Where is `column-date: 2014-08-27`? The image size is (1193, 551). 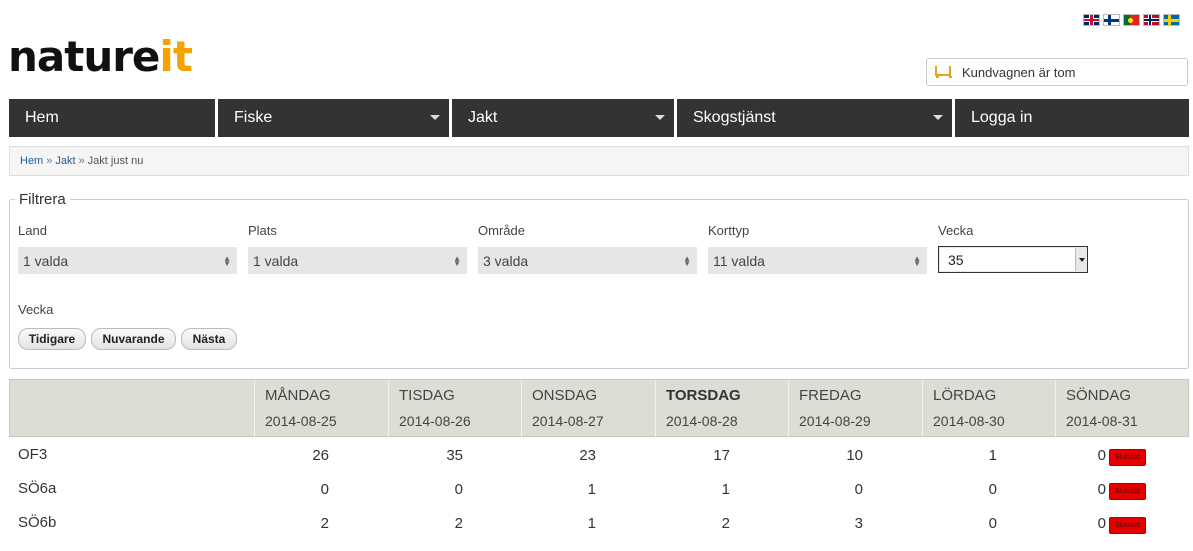 column-date: 2014-08-27 is located at coordinates (568, 421).